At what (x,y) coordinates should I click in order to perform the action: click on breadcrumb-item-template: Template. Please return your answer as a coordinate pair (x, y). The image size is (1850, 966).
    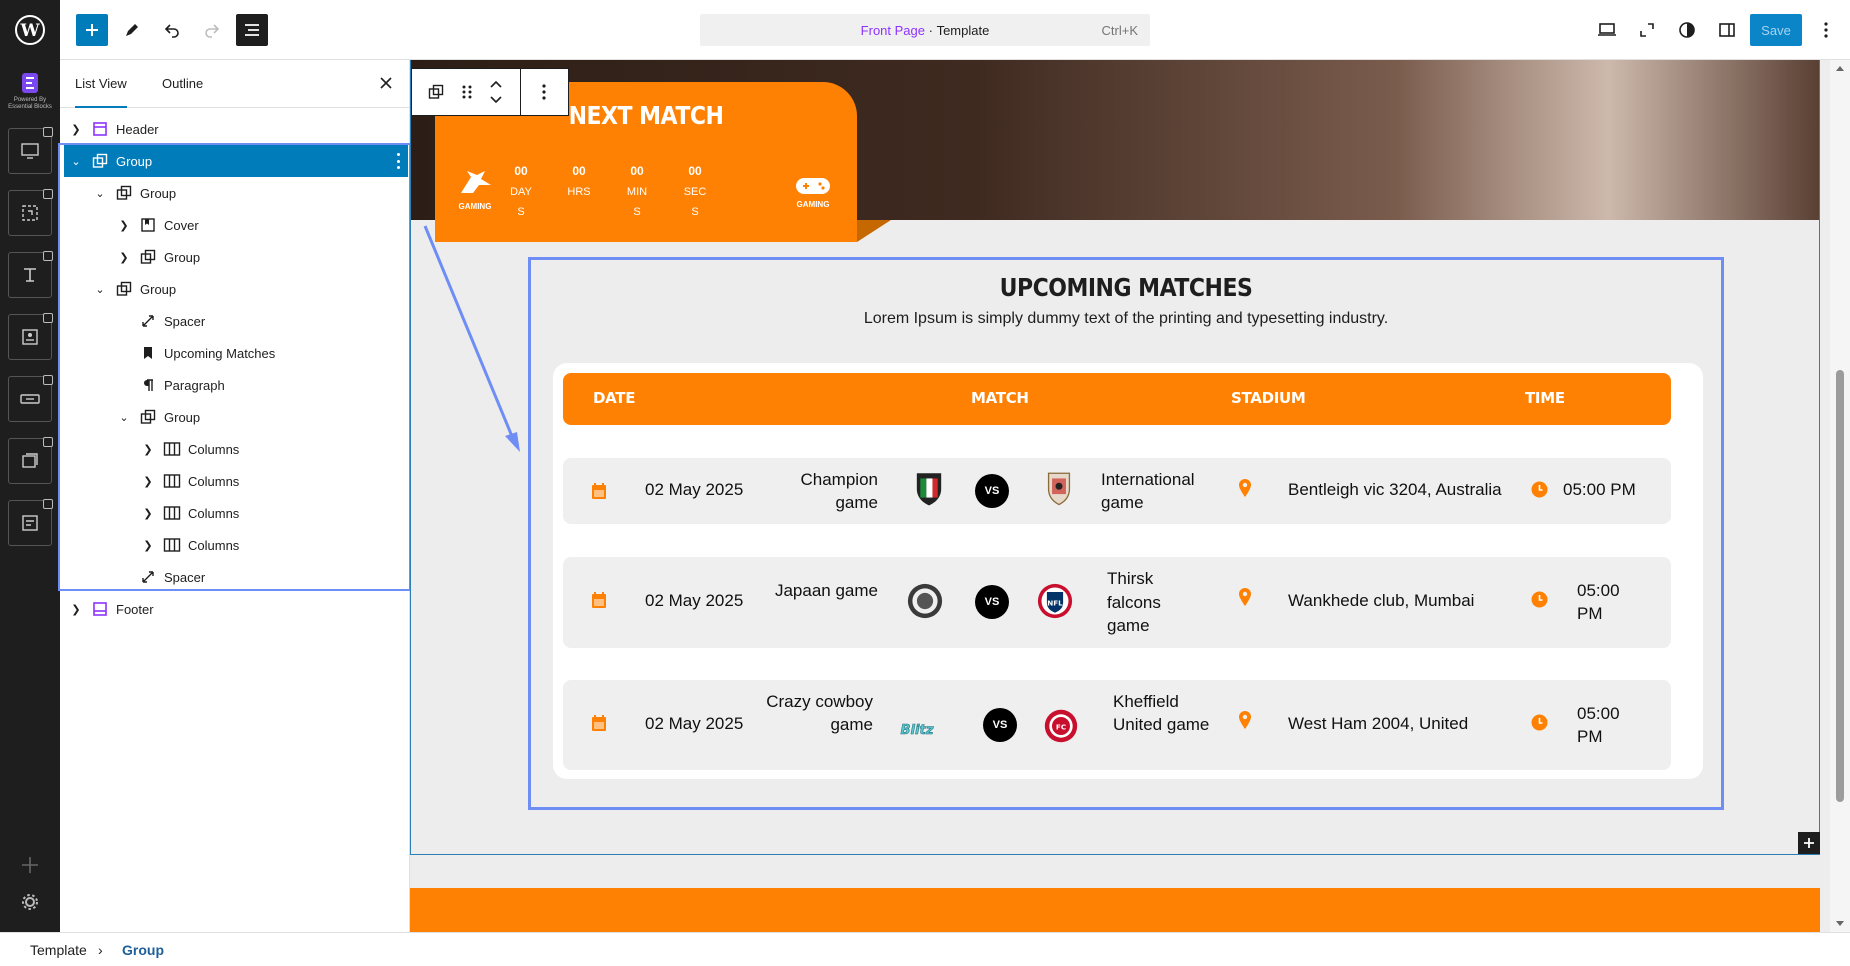
    Looking at the image, I should click on (58, 950).